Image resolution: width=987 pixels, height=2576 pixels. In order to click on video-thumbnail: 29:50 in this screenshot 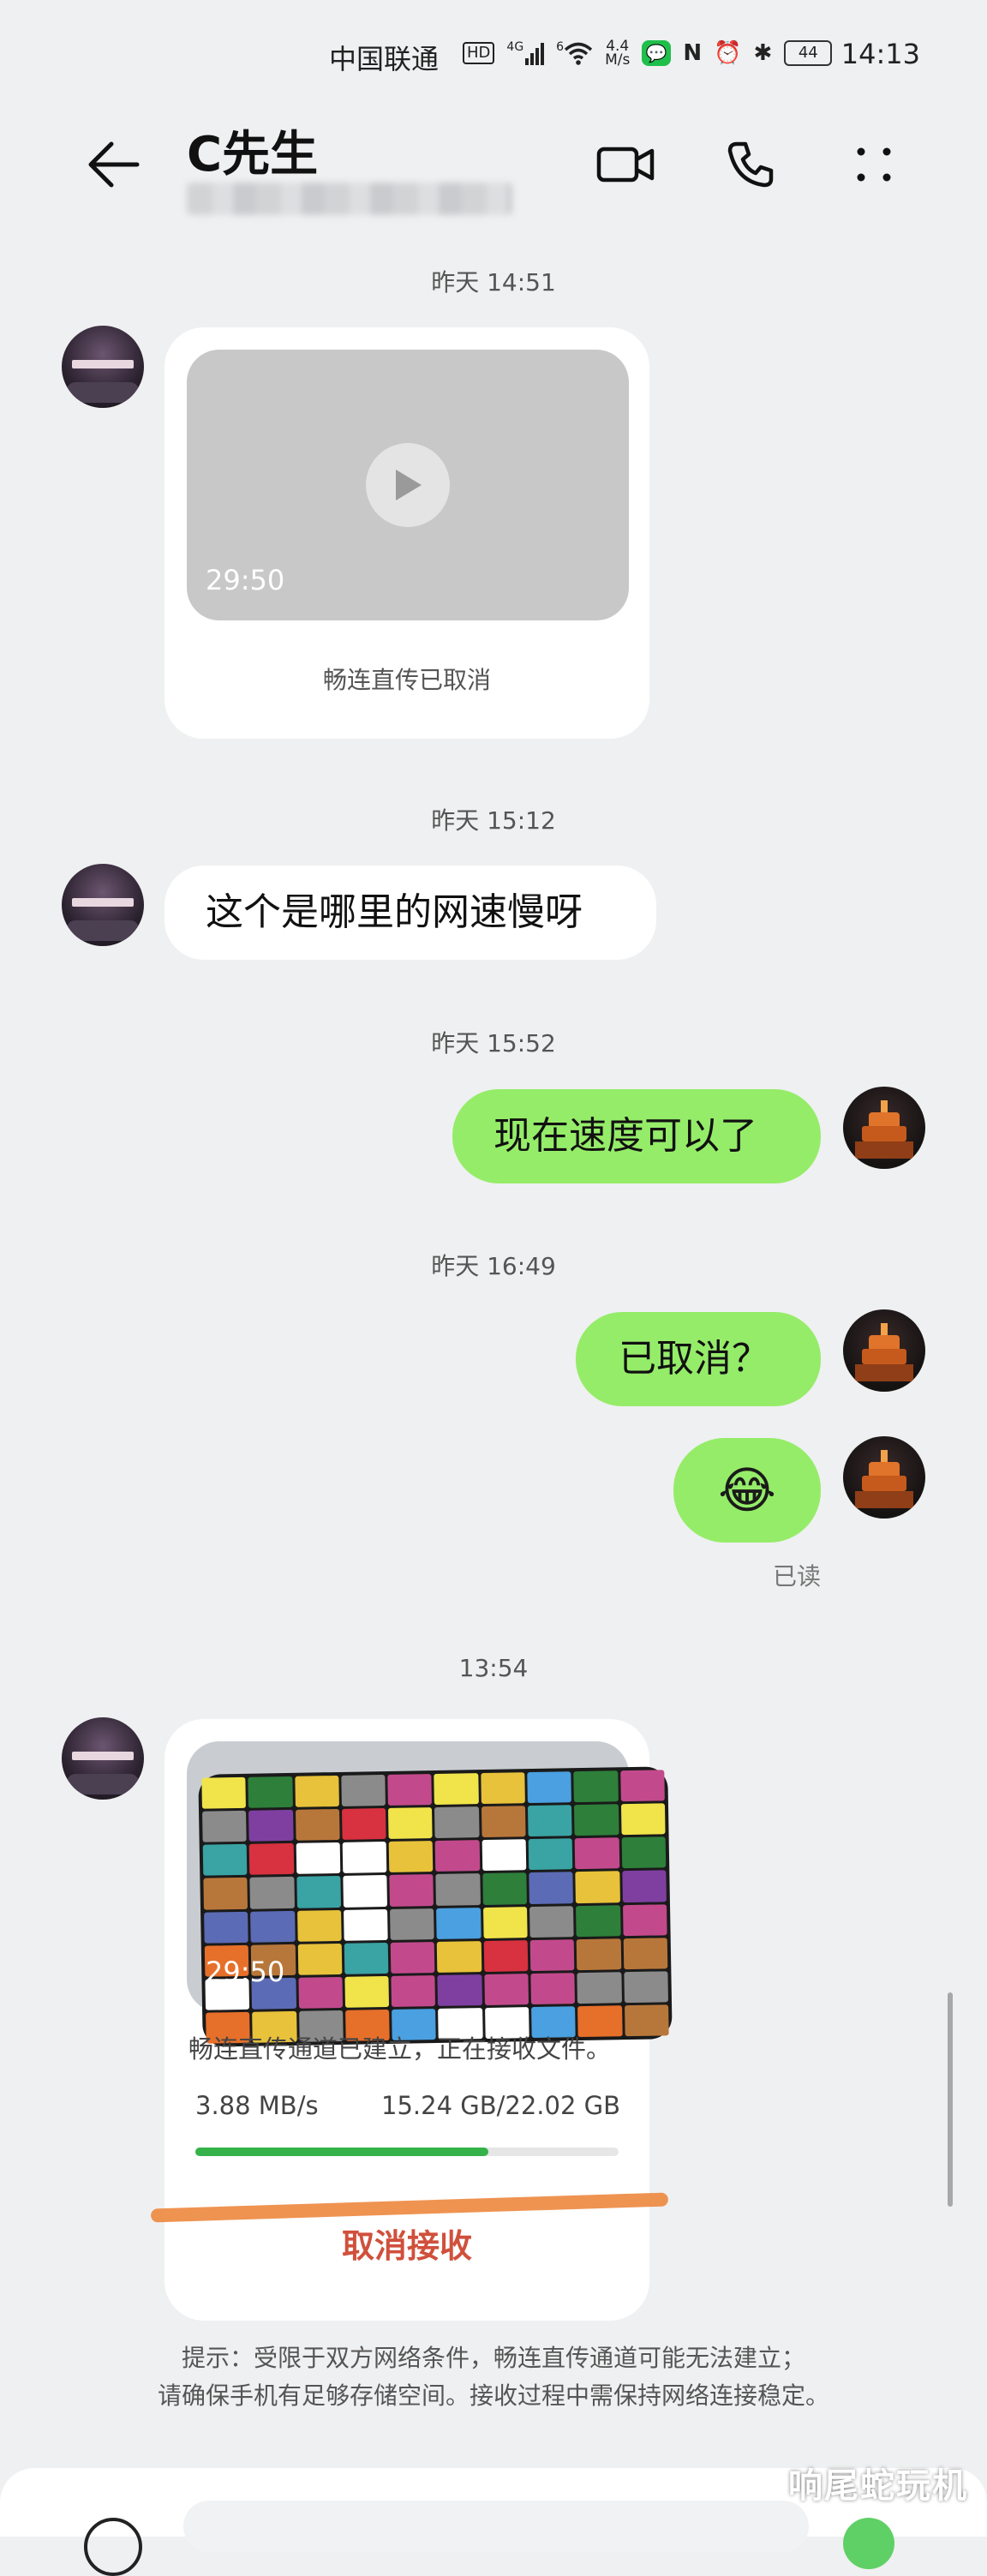, I will do `click(408, 485)`.